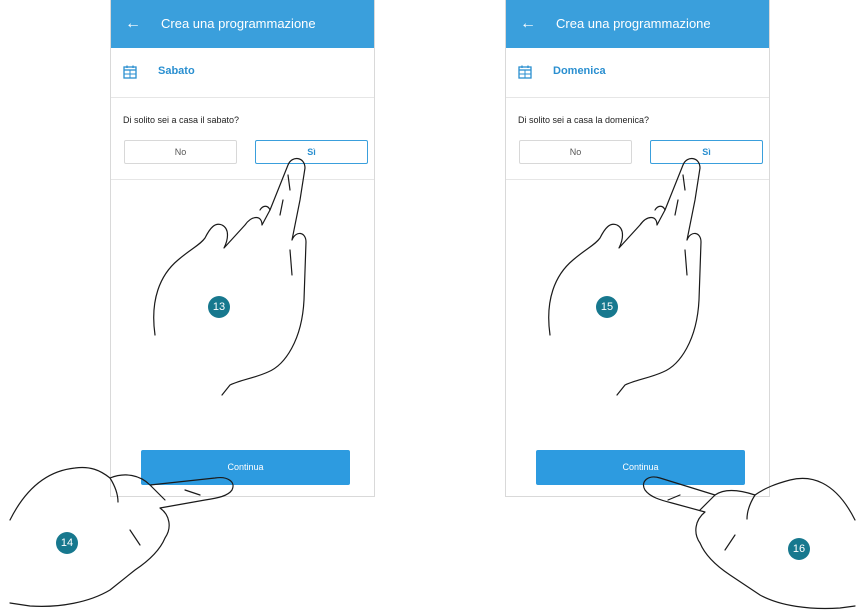 This screenshot has width=858, height=613. I want to click on step-badge: 16, so click(799, 549).